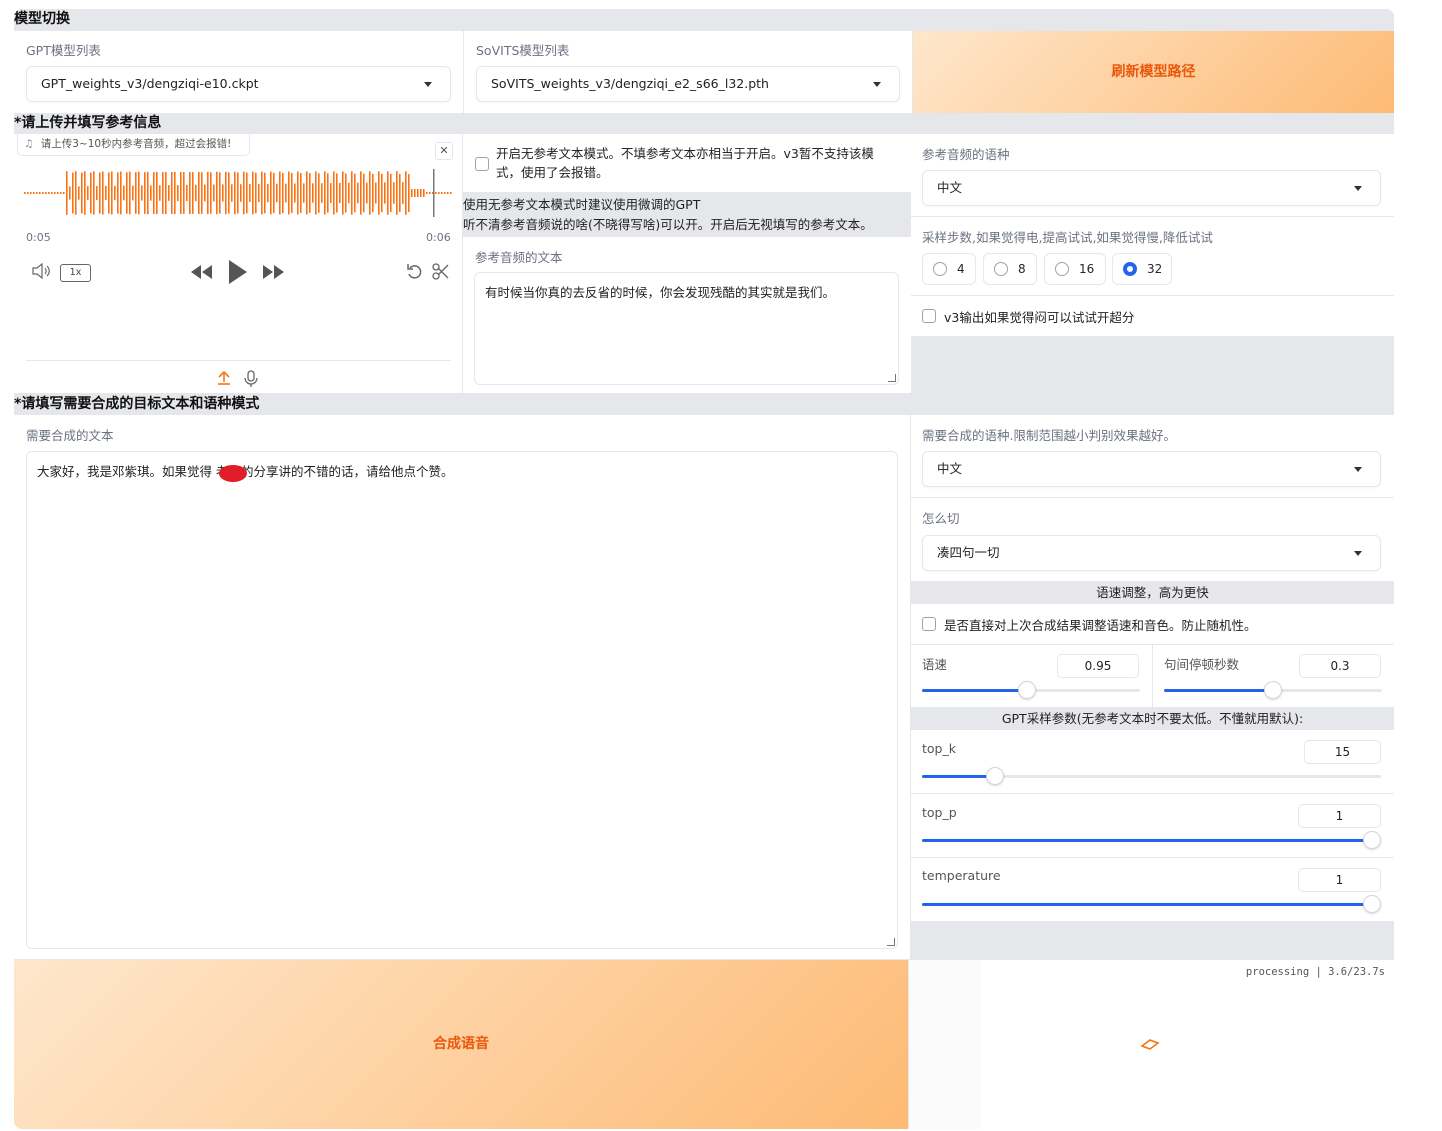  What do you see at coordinates (1151, 553) in the screenshot?
I see `cut-dropdown: 凑四句一切` at bounding box center [1151, 553].